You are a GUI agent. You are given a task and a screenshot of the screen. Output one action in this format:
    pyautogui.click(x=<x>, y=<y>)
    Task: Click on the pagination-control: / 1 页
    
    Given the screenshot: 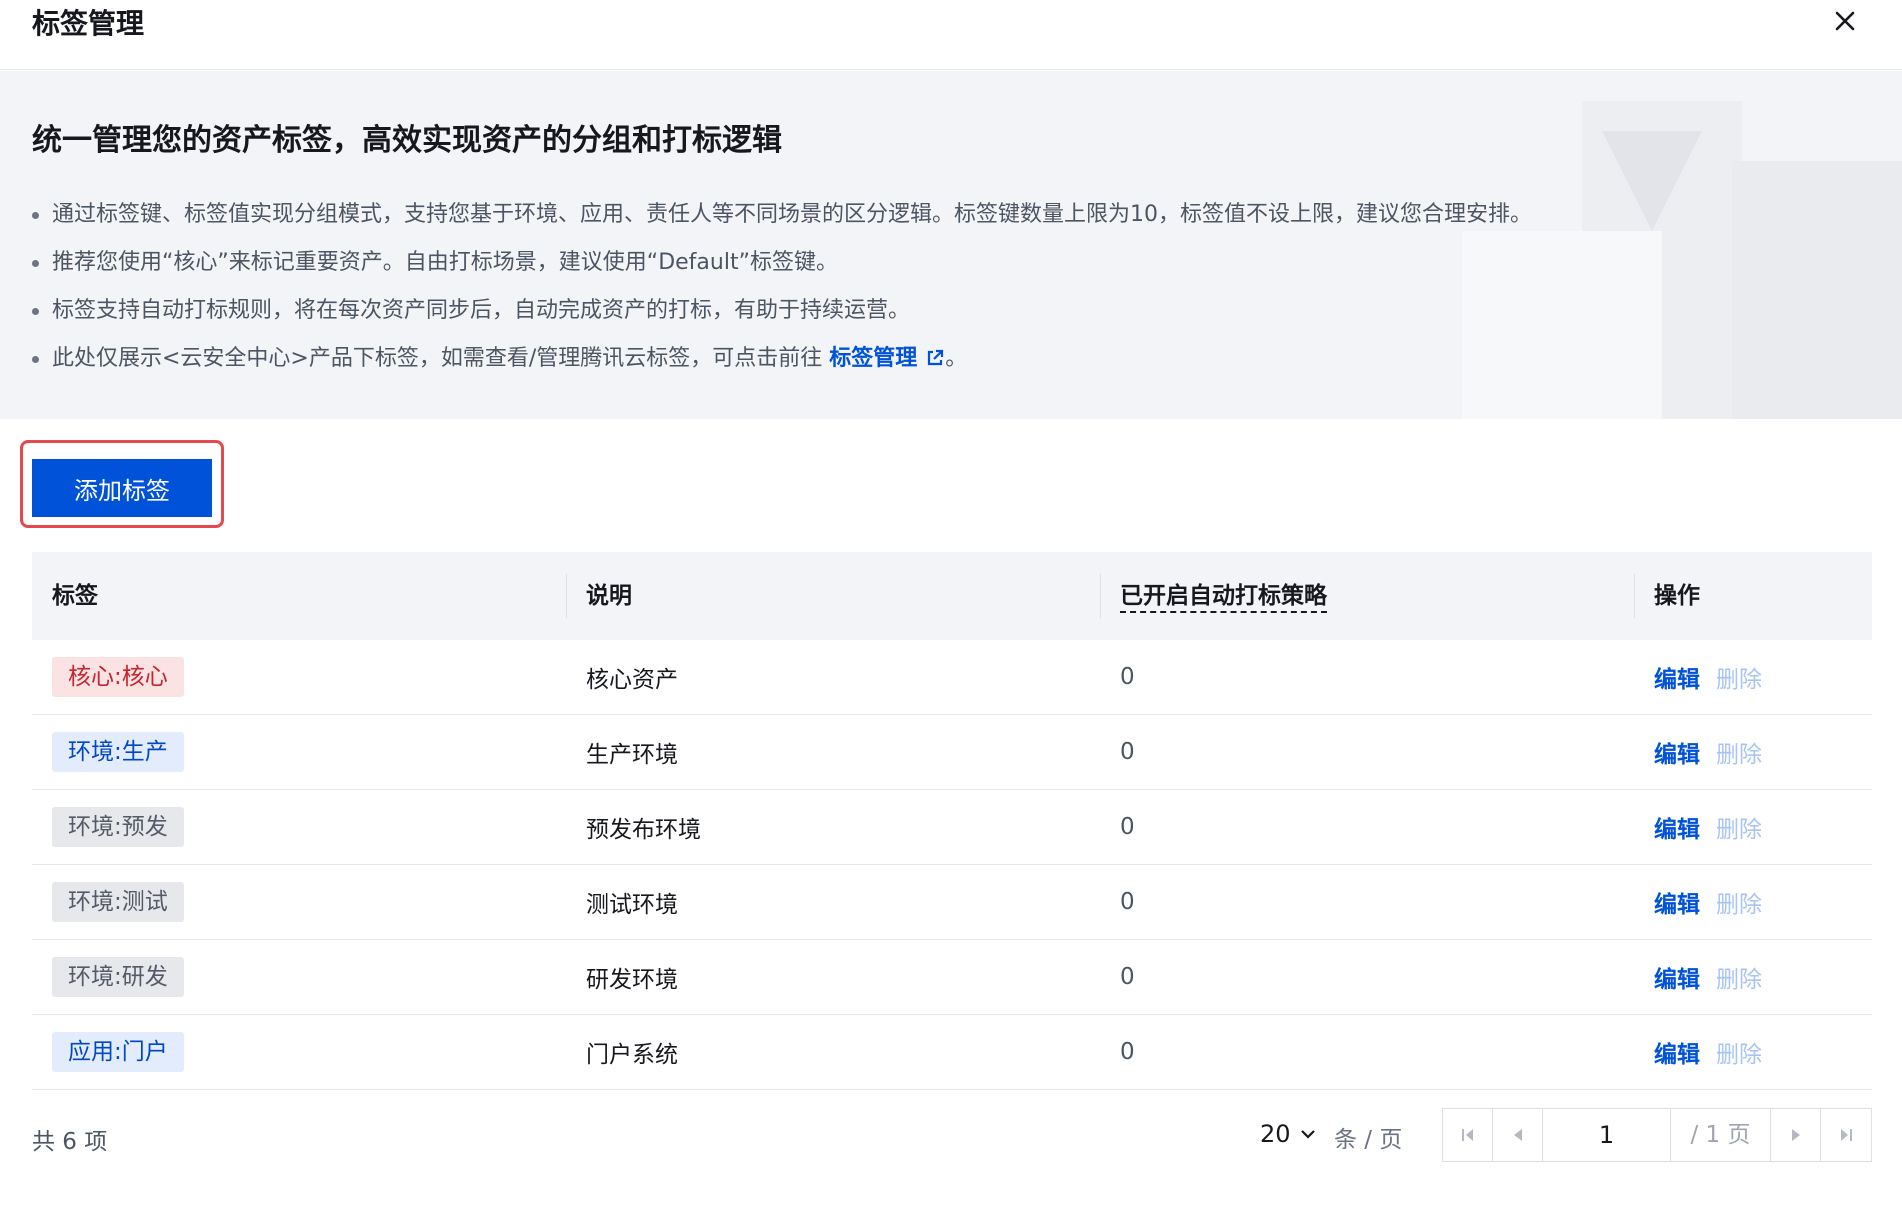 What is the action you would take?
    pyautogui.click(x=1657, y=1135)
    